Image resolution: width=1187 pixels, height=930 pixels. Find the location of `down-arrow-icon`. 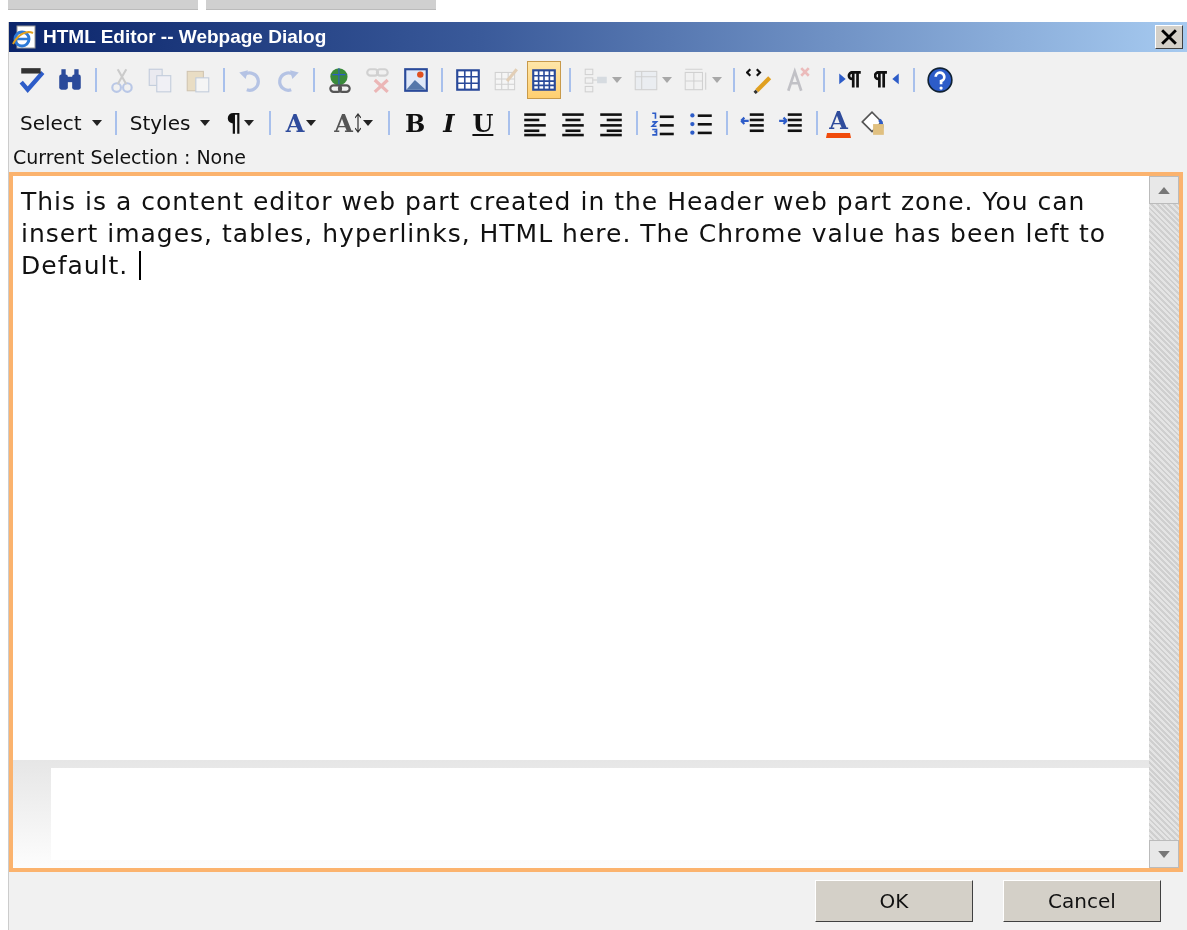

down-arrow-icon is located at coordinates (1164, 854).